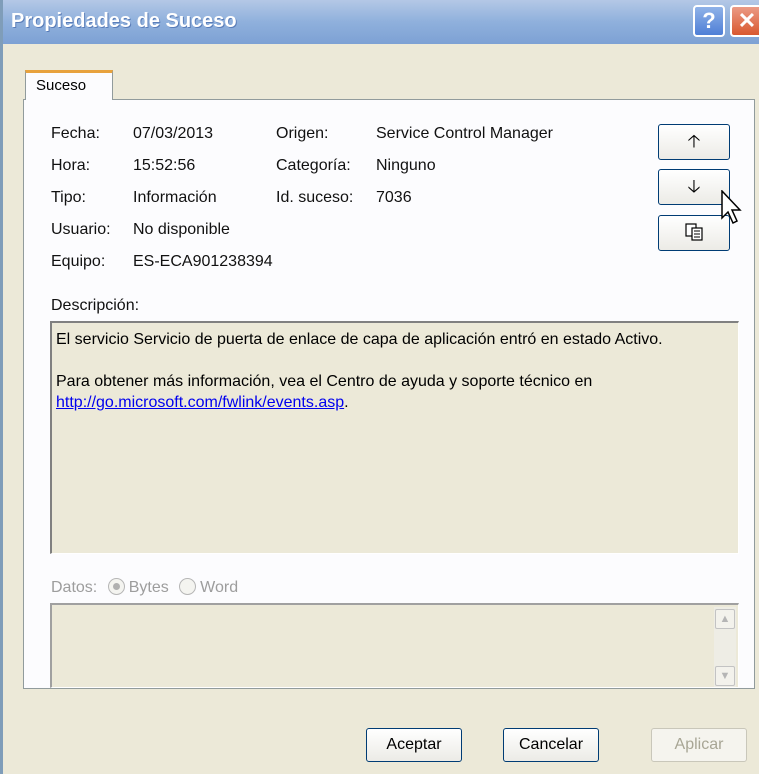  Describe the element at coordinates (725, 676) in the screenshot. I see `scroll-down-icon: ▼` at that location.